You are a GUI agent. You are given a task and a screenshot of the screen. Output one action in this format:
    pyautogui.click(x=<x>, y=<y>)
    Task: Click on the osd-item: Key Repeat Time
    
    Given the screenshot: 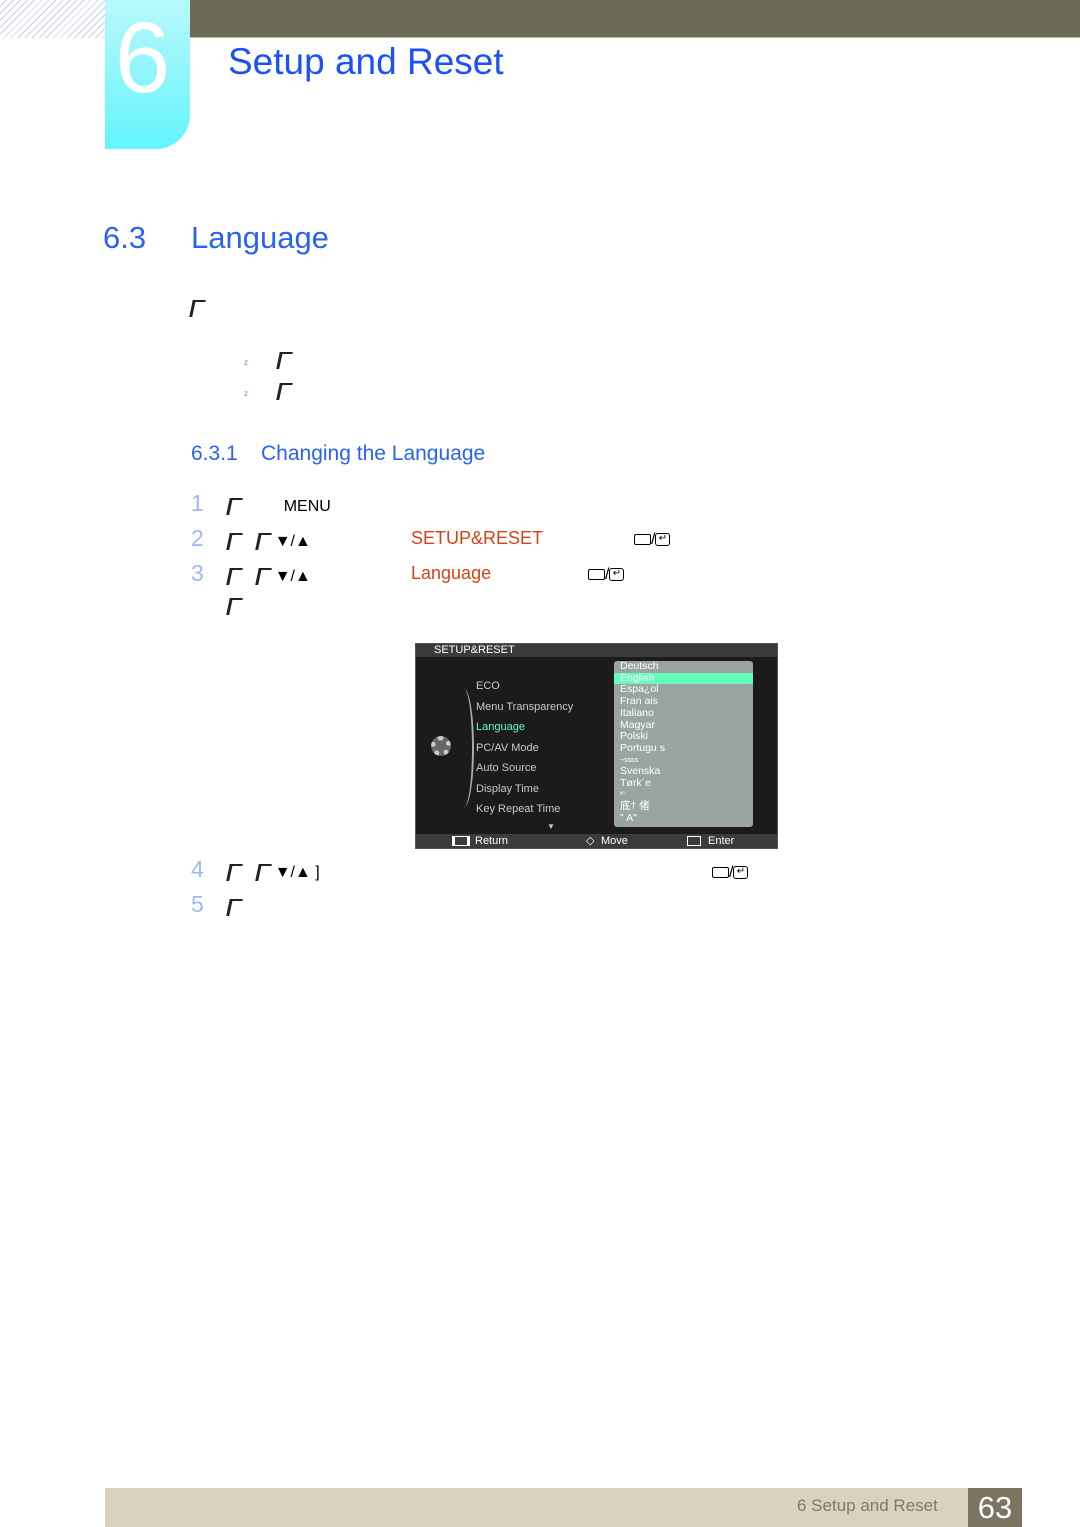 What is the action you would take?
    pyautogui.click(x=518, y=809)
    